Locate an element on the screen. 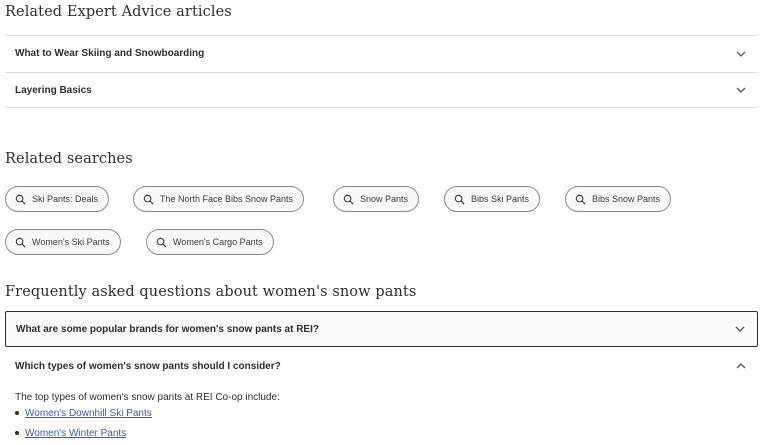 The width and height of the screenshot is (768, 445). article-accordion-label: What to Wear Skiing and Snowboarding is located at coordinates (110, 53).